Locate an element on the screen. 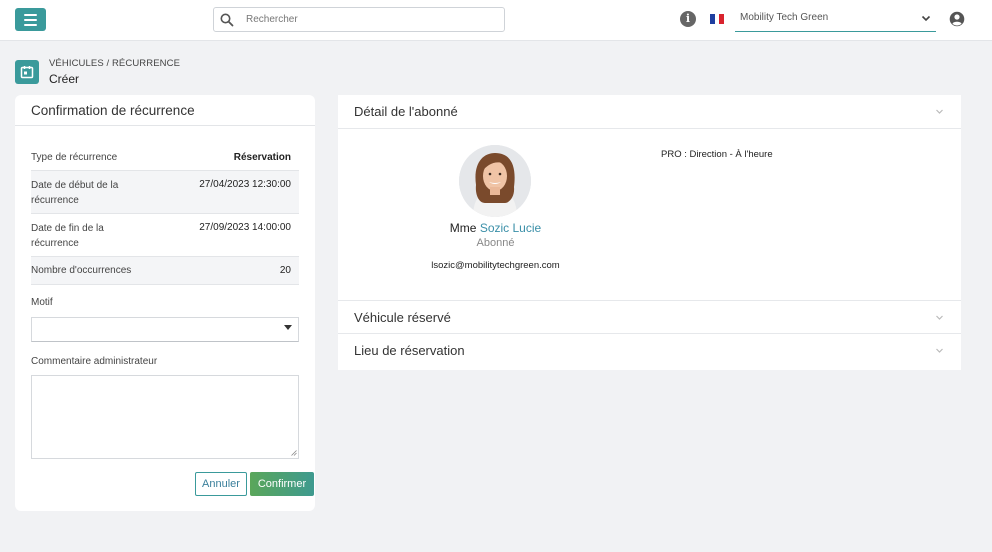 The image size is (992, 552). vehicle-section-header: Véhicule réservé is located at coordinates (649, 317).